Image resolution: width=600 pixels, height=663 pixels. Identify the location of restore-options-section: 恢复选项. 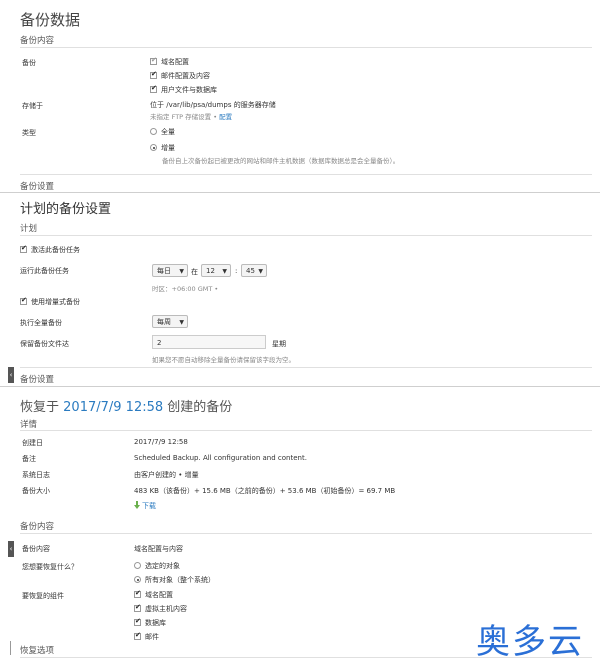
(37, 651).